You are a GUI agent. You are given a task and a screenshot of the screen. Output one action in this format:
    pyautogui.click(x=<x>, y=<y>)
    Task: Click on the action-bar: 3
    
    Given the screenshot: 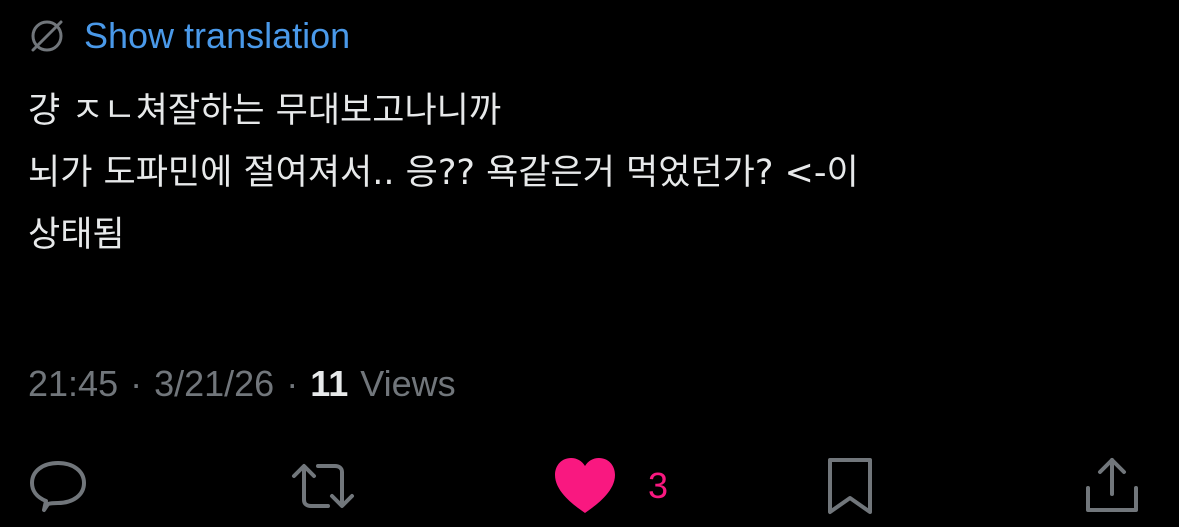 What is the action you would take?
    pyautogui.click(x=589, y=486)
    